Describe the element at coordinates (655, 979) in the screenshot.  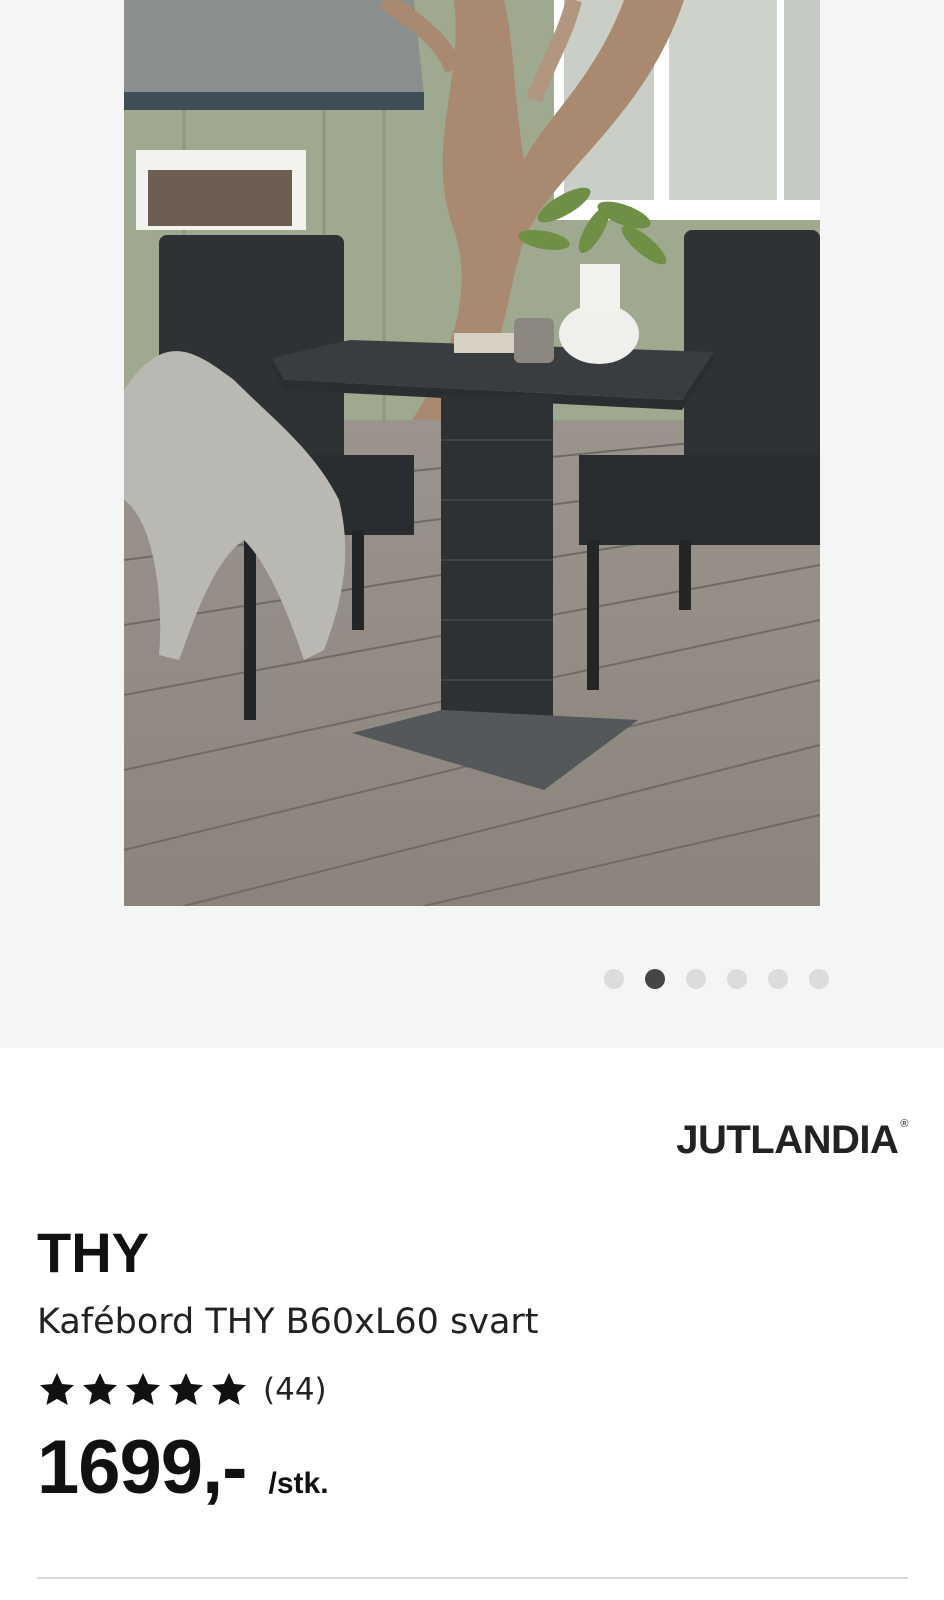
I see `gallery-dot-active` at that location.